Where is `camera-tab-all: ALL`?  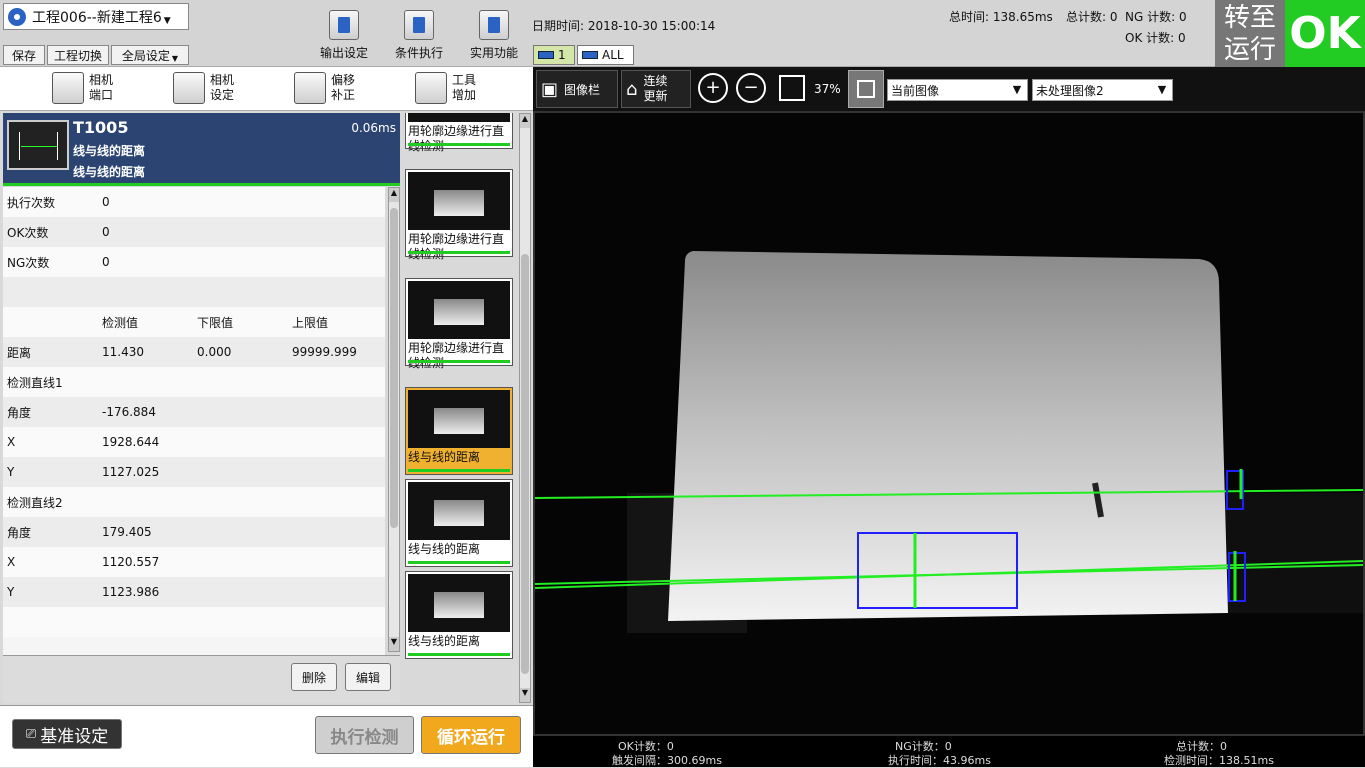 camera-tab-all: ALL is located at coordinates (605, 55).